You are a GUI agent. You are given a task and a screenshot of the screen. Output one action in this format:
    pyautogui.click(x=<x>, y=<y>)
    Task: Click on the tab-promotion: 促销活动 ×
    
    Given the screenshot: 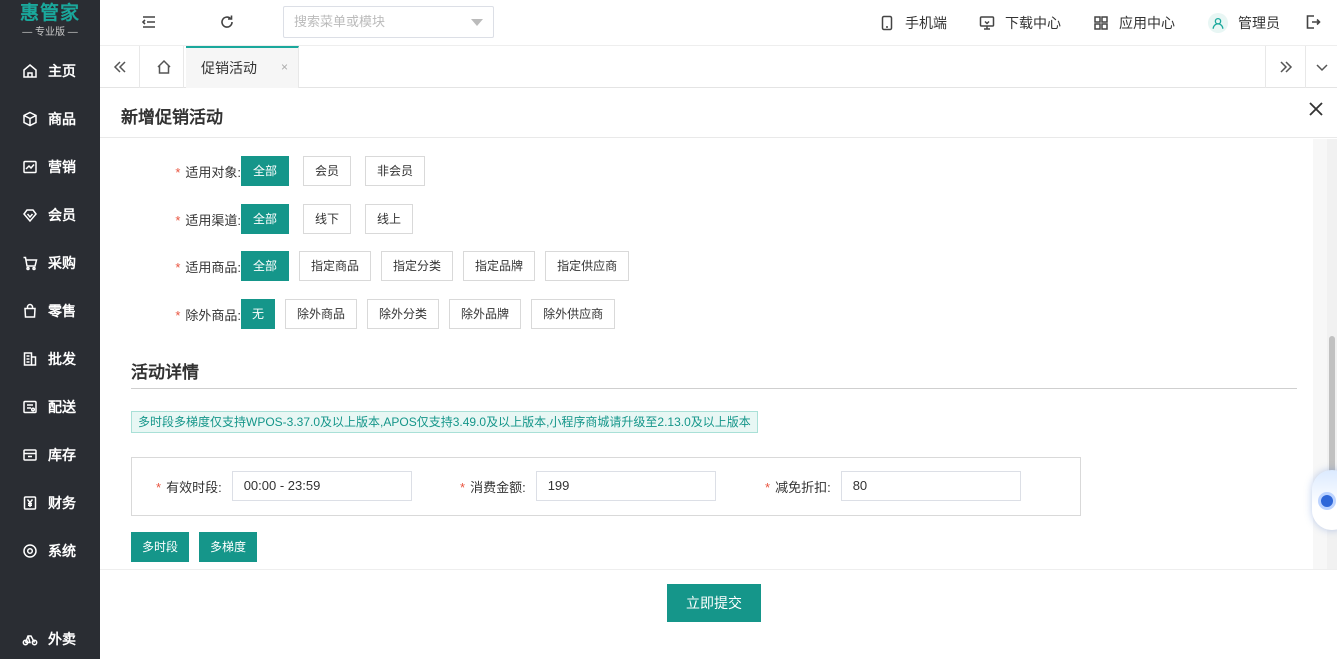 What is the action you would take?
    pyautogui.click(x=242, y=67)
    